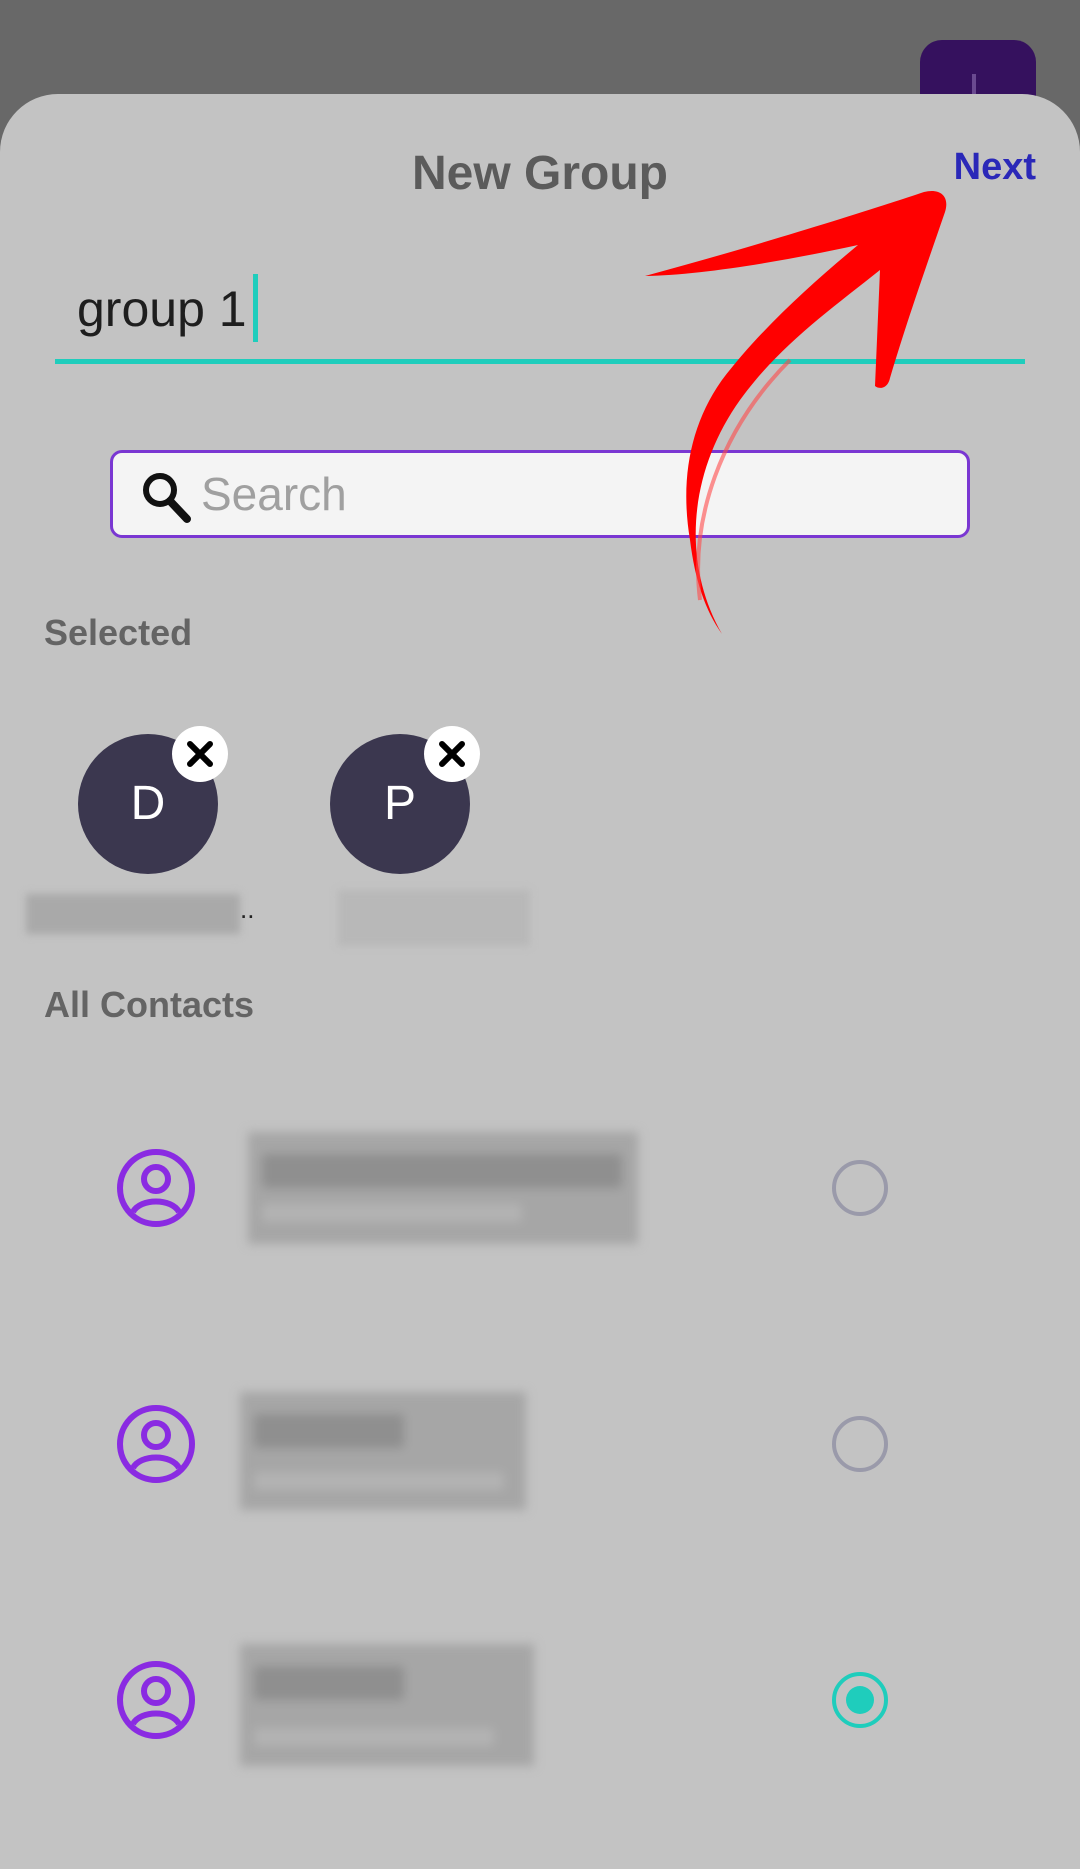 Image resolution: width=1080 pixels, height=1869 pixels. Describe the element at coordinates (995, 167) in the screenshot. I see `next-button: Next` at that location.